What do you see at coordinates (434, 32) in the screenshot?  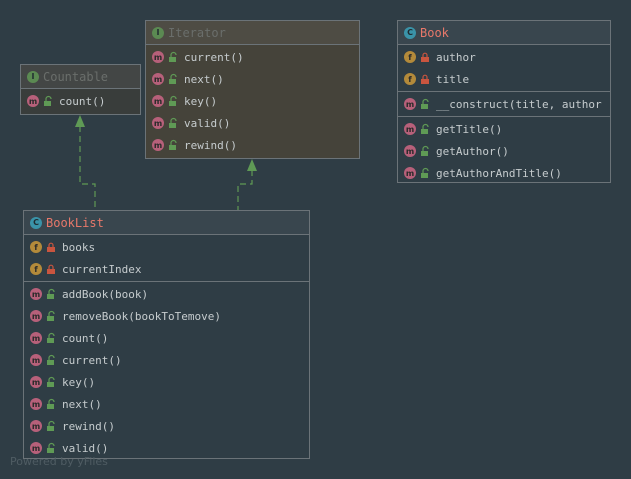 I see `book-title: Book` at bounding box center [434, 32].